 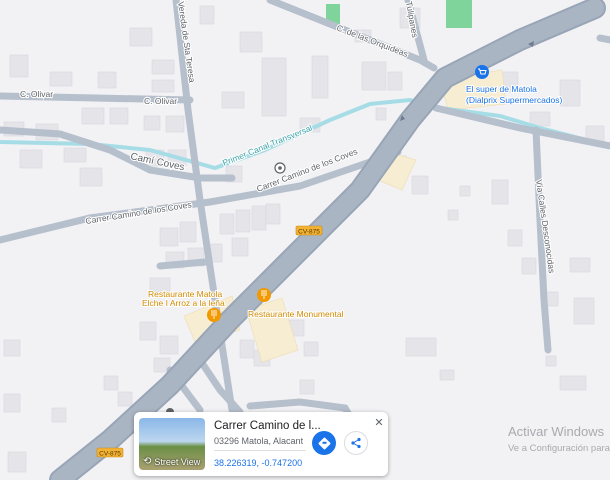 I want to click on close-button: ✕, so click(x=379, y=423).